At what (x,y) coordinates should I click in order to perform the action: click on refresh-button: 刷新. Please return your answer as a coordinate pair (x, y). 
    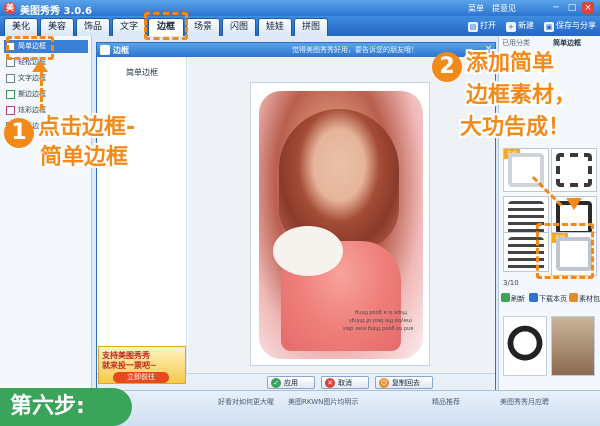
    Looking at the image, I should click on (513, 299).